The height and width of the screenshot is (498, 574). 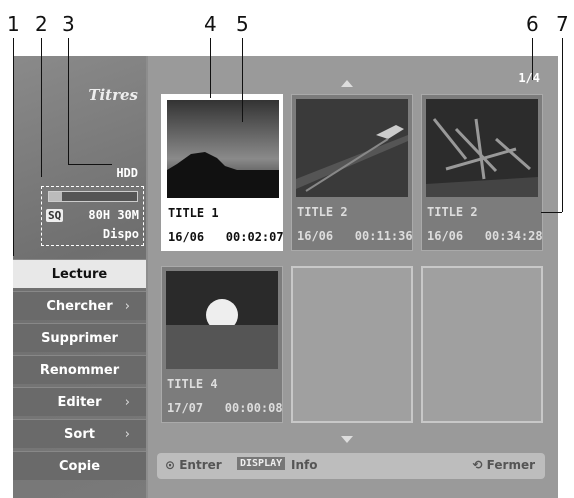 I want to click on status-text: Dispo, so click(x=120, y=234).